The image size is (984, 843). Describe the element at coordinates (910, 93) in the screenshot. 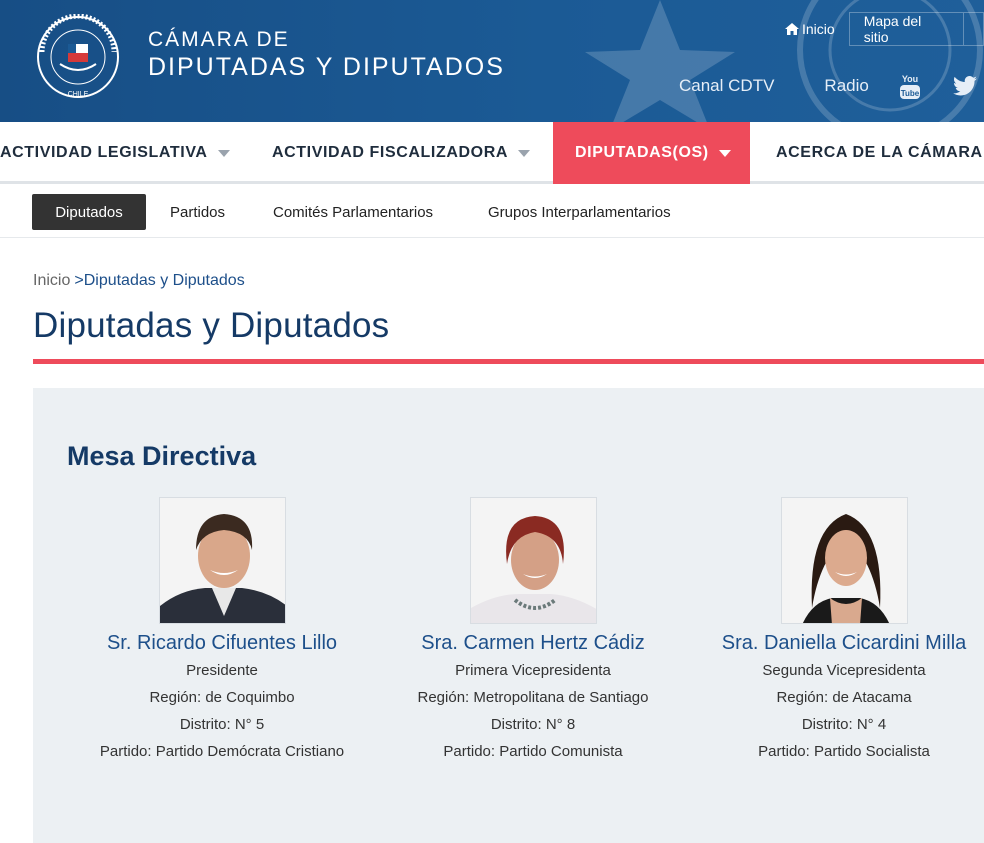

I see `svg-text: Tube` at that location.